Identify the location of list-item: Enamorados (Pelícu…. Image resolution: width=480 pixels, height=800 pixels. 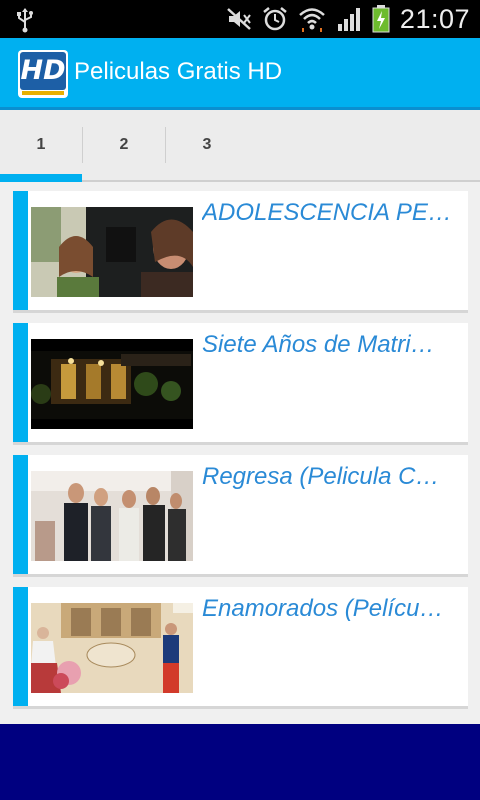
(240, 648).